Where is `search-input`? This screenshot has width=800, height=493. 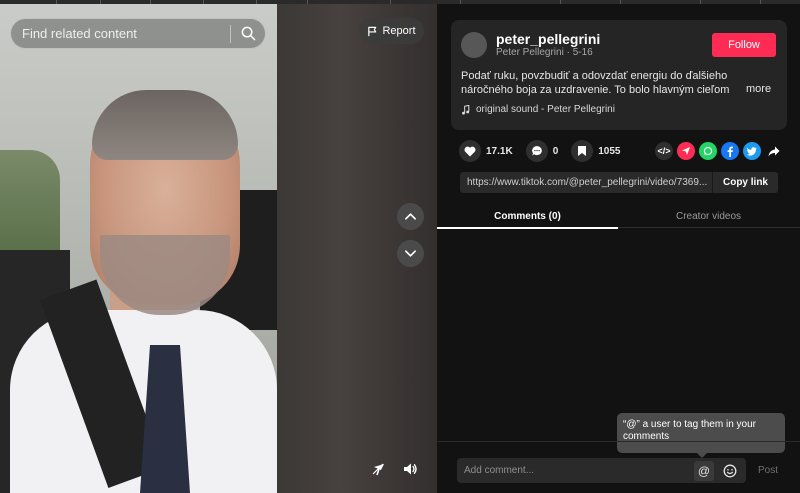
search-input is located at coordinates (120, 33).